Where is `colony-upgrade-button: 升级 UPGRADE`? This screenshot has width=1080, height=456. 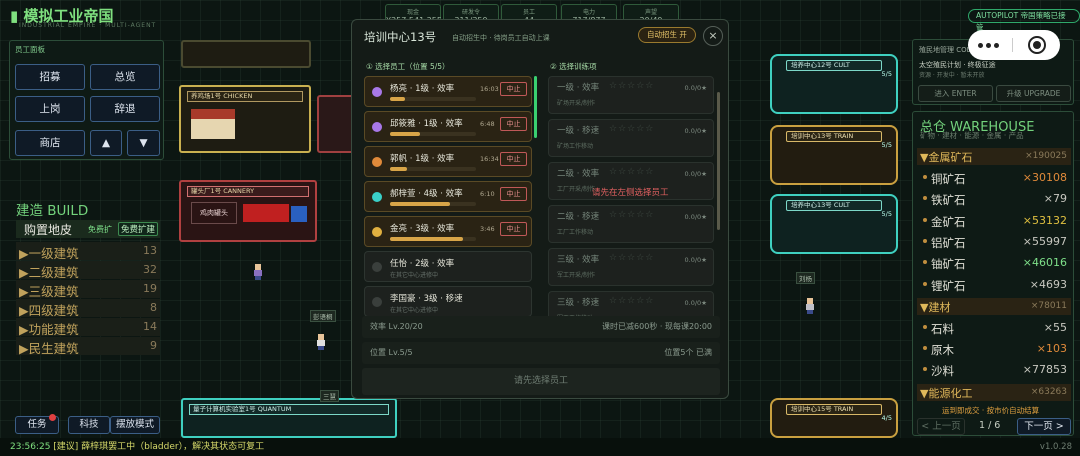
colony-upgrade-button: 升级 UPGRADE is located at coordinates (1033, 93).